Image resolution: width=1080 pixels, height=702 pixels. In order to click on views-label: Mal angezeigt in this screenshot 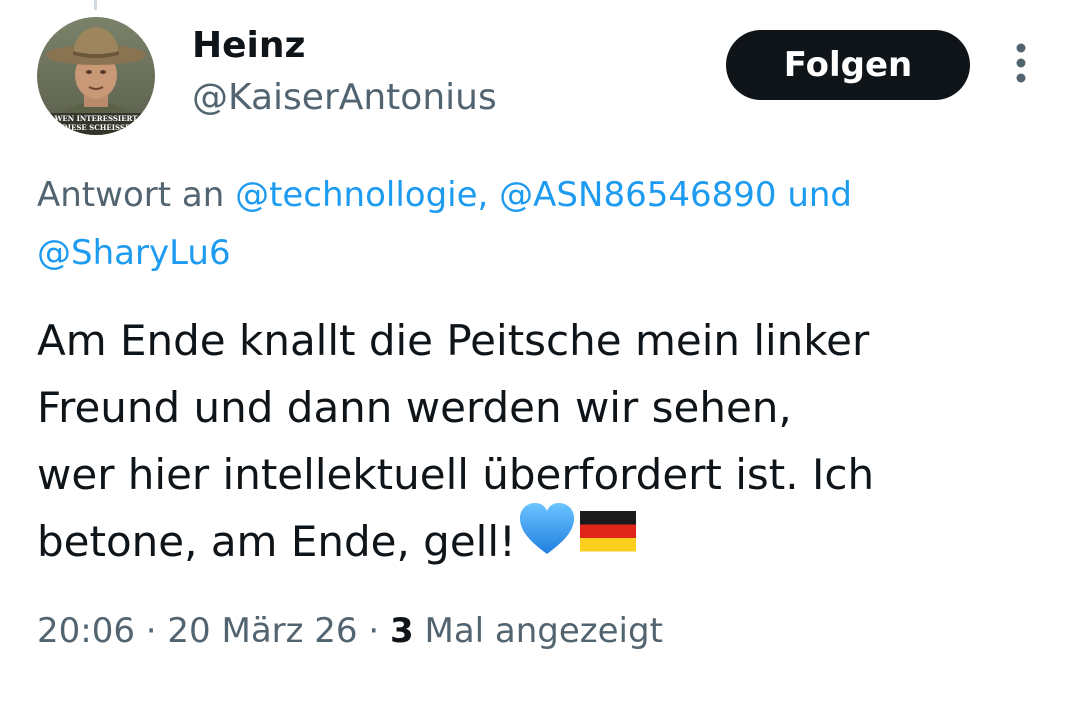, I will do `click(543, 631)`.